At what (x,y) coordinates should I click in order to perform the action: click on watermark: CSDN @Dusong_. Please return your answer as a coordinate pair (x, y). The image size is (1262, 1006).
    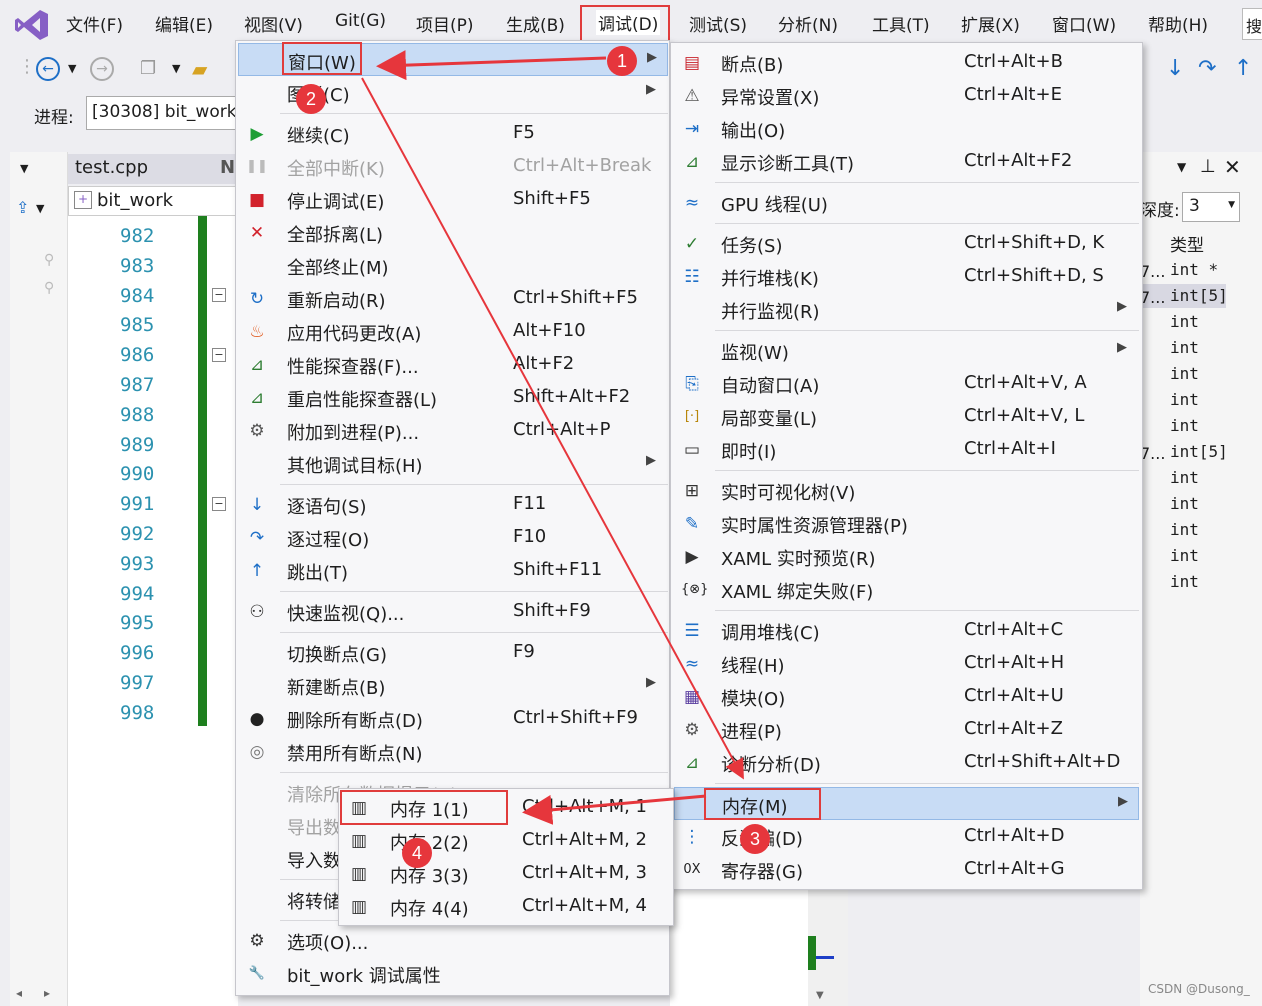
    Looking at the image, I should click on (1199, 989).